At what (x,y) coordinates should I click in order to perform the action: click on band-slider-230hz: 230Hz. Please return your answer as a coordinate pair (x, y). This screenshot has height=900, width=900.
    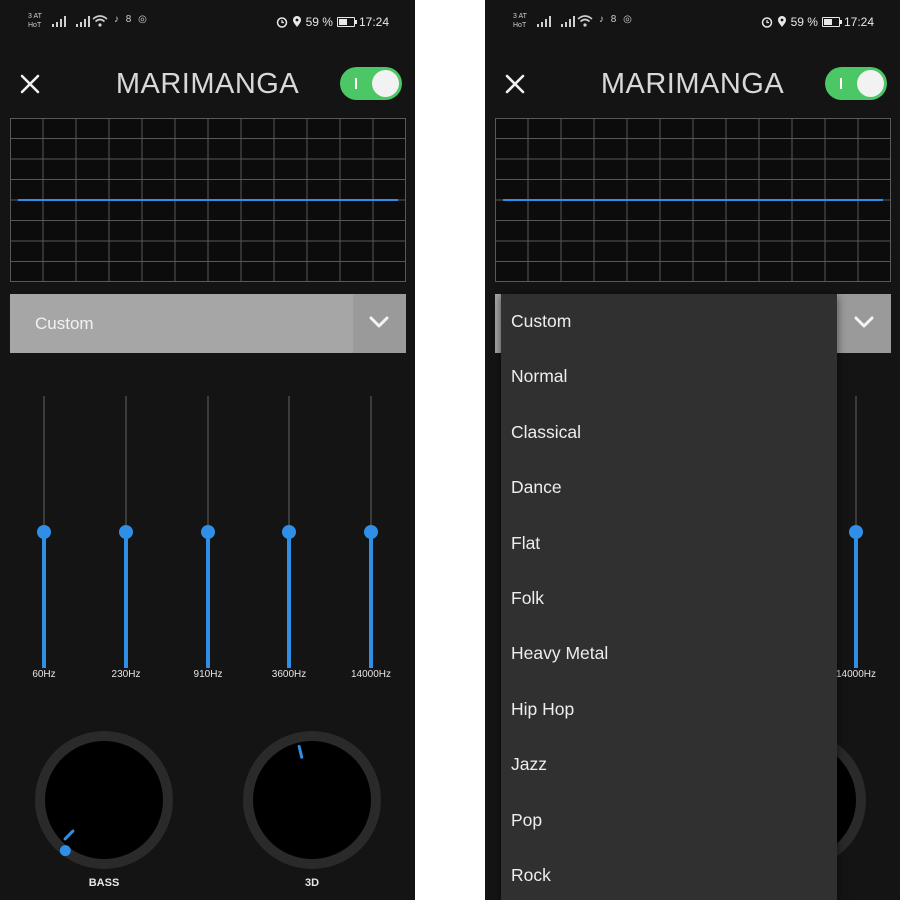
    Looking at the image, I should click on (126, 541).